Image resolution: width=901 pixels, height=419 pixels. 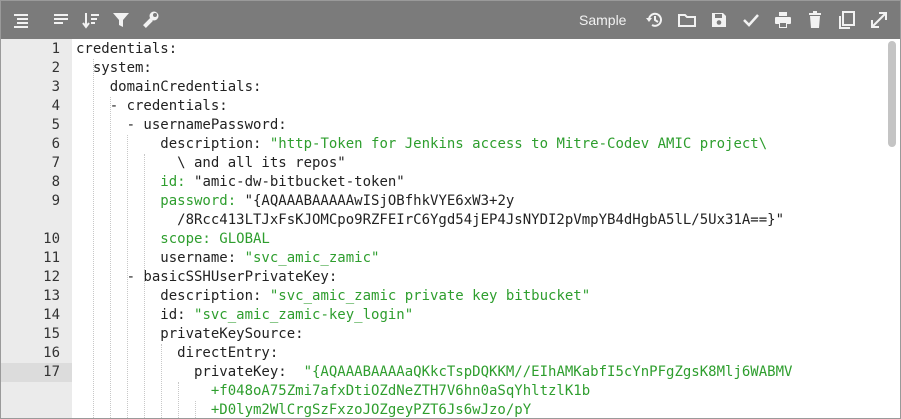 What do you see at coordinates (450, 182) in the screenshot?
I see `code-line: 8 id: "amic-dw-bitbucket-token"` at bounding box center [450, 182].